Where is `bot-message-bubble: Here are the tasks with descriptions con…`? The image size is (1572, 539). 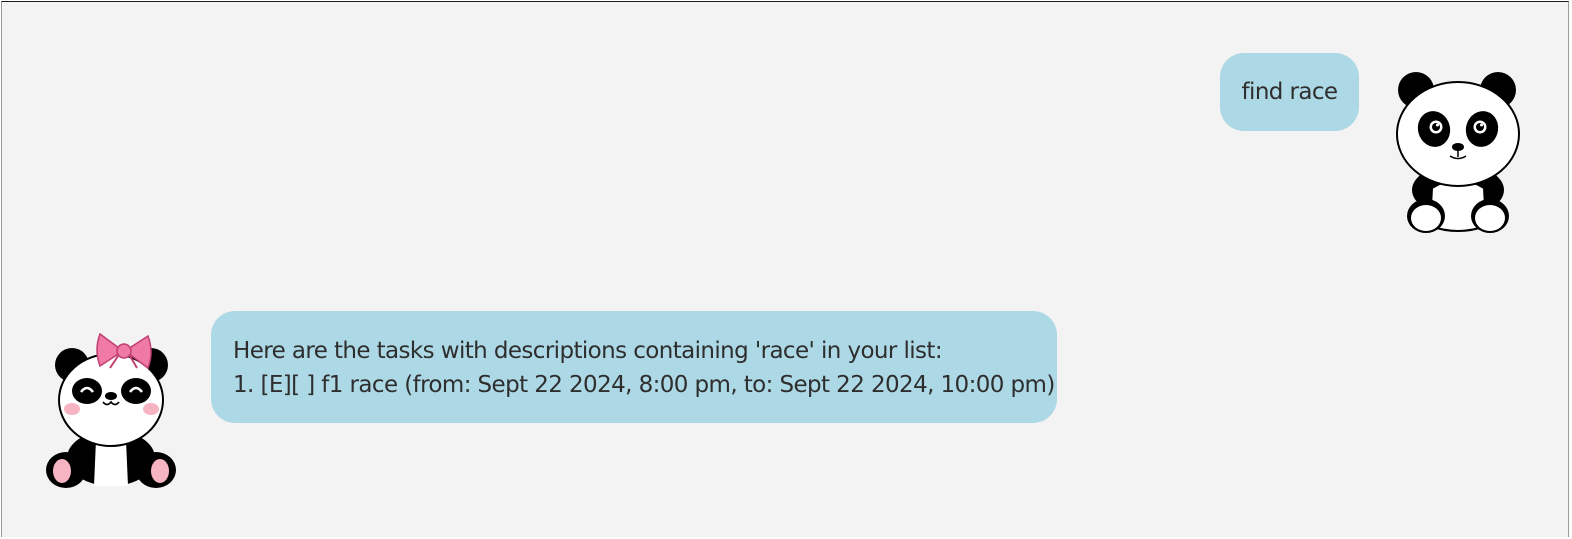
bot-message-bubble: Here are the tasks with descriptions con… is located at coordinates (634, 367).